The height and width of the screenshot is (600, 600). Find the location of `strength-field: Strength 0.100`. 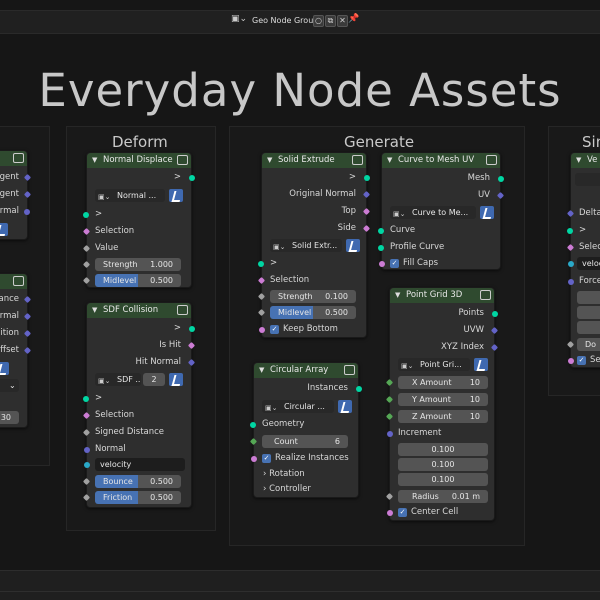

strength-field: Strength 0.100 is located at coordinates (313, 296).